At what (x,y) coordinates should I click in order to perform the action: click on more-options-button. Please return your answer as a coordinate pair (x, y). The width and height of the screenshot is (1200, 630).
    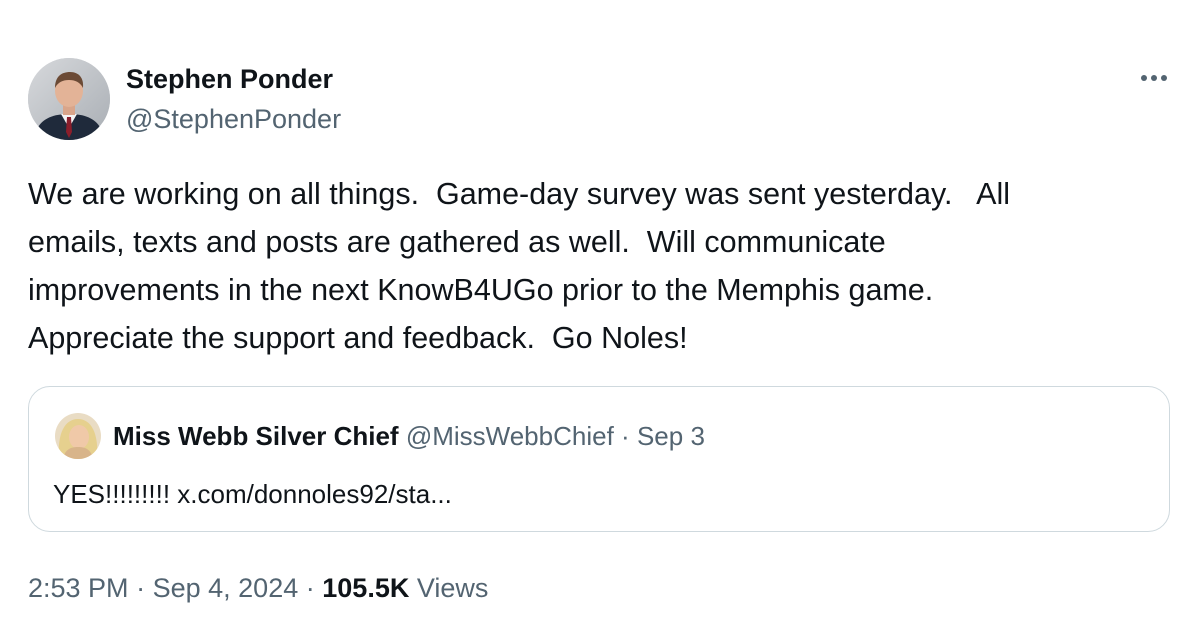
    Looking at the image, I should click on (1154, 78).